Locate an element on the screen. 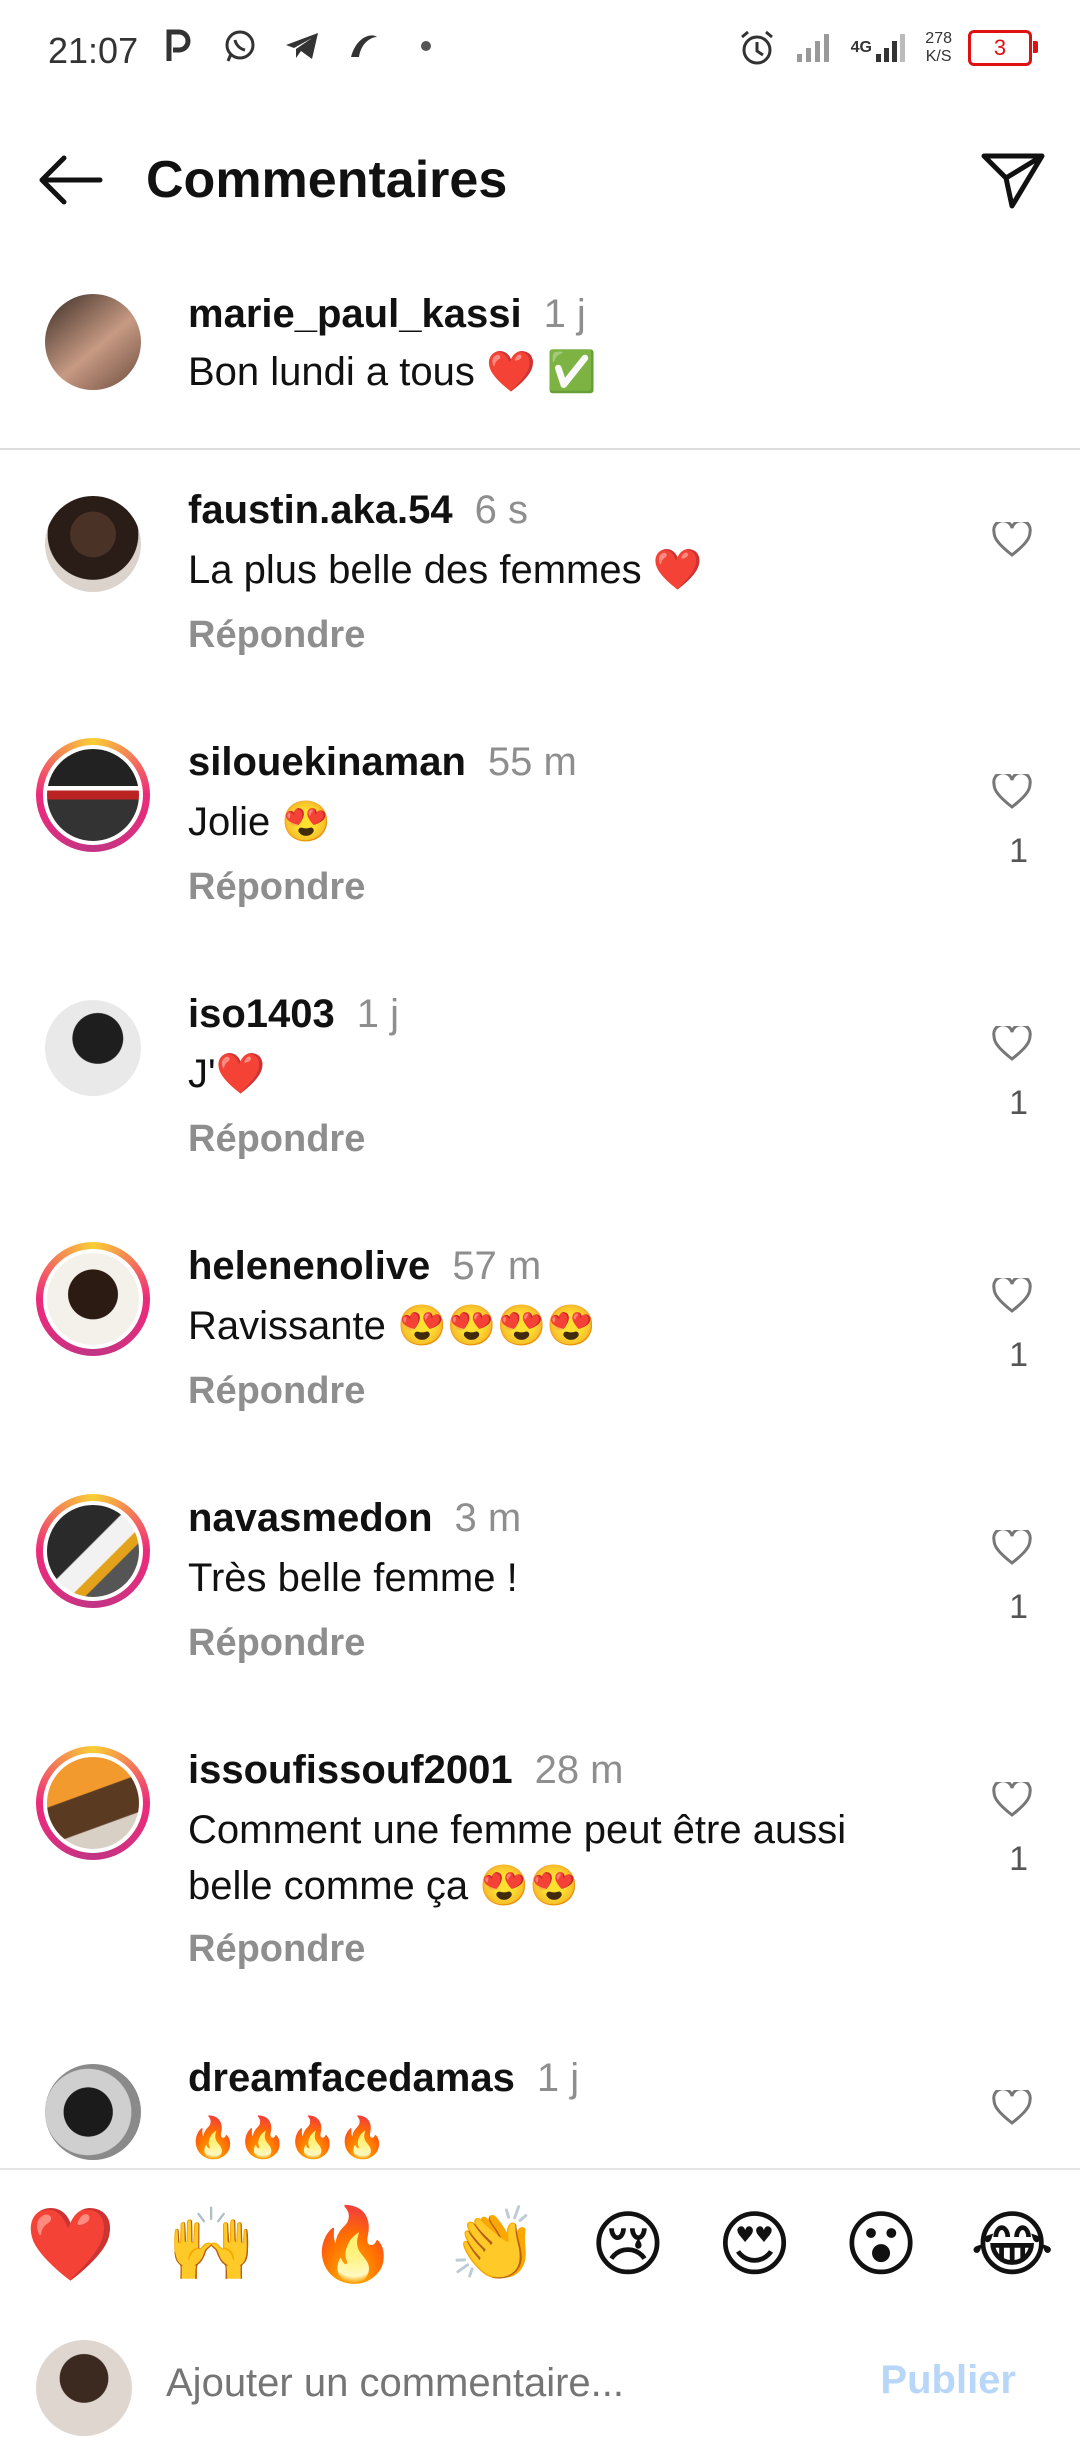 The image size is (1080, 2459). comment-text: J'❤️ is located at coordinates (227, 1074).